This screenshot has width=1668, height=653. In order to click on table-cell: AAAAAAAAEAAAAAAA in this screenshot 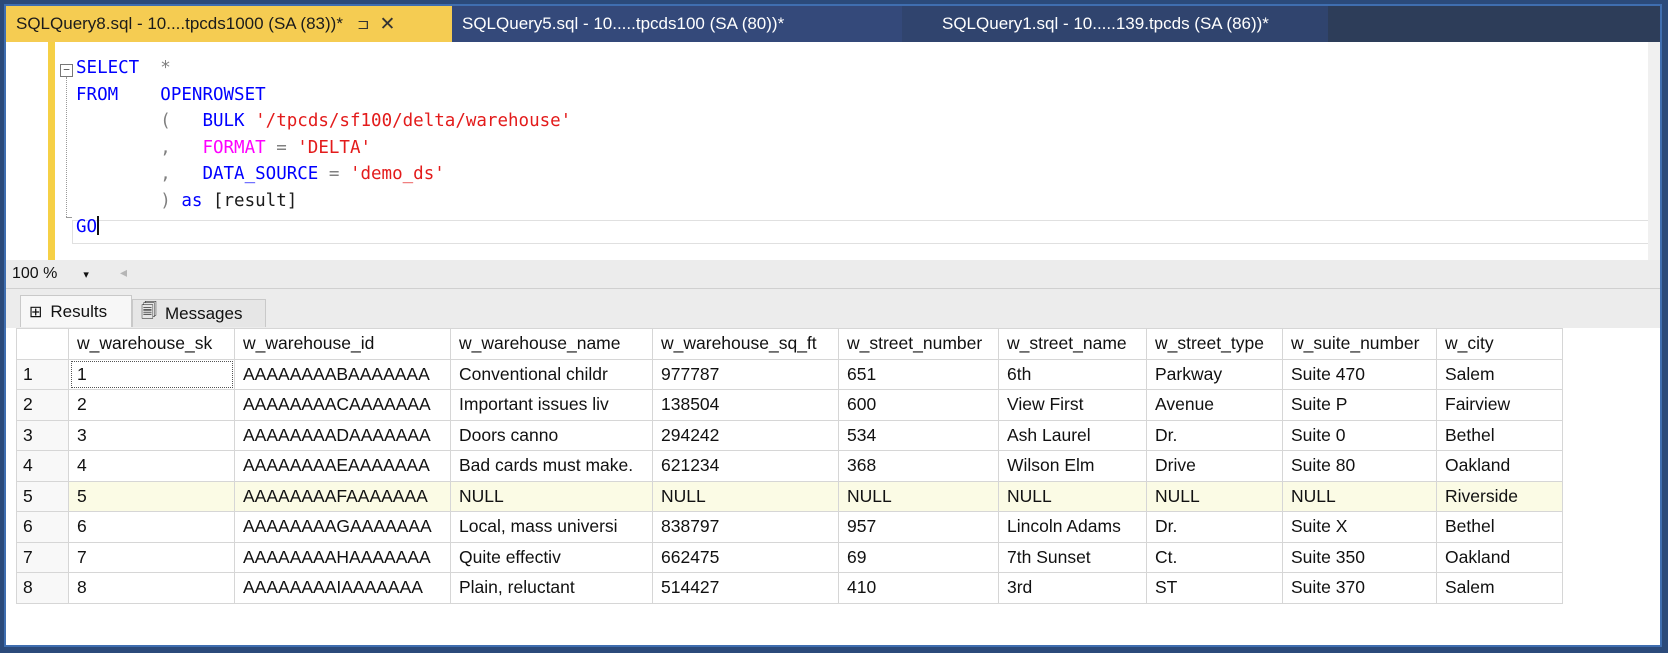, I will do `click(342, 466)`.